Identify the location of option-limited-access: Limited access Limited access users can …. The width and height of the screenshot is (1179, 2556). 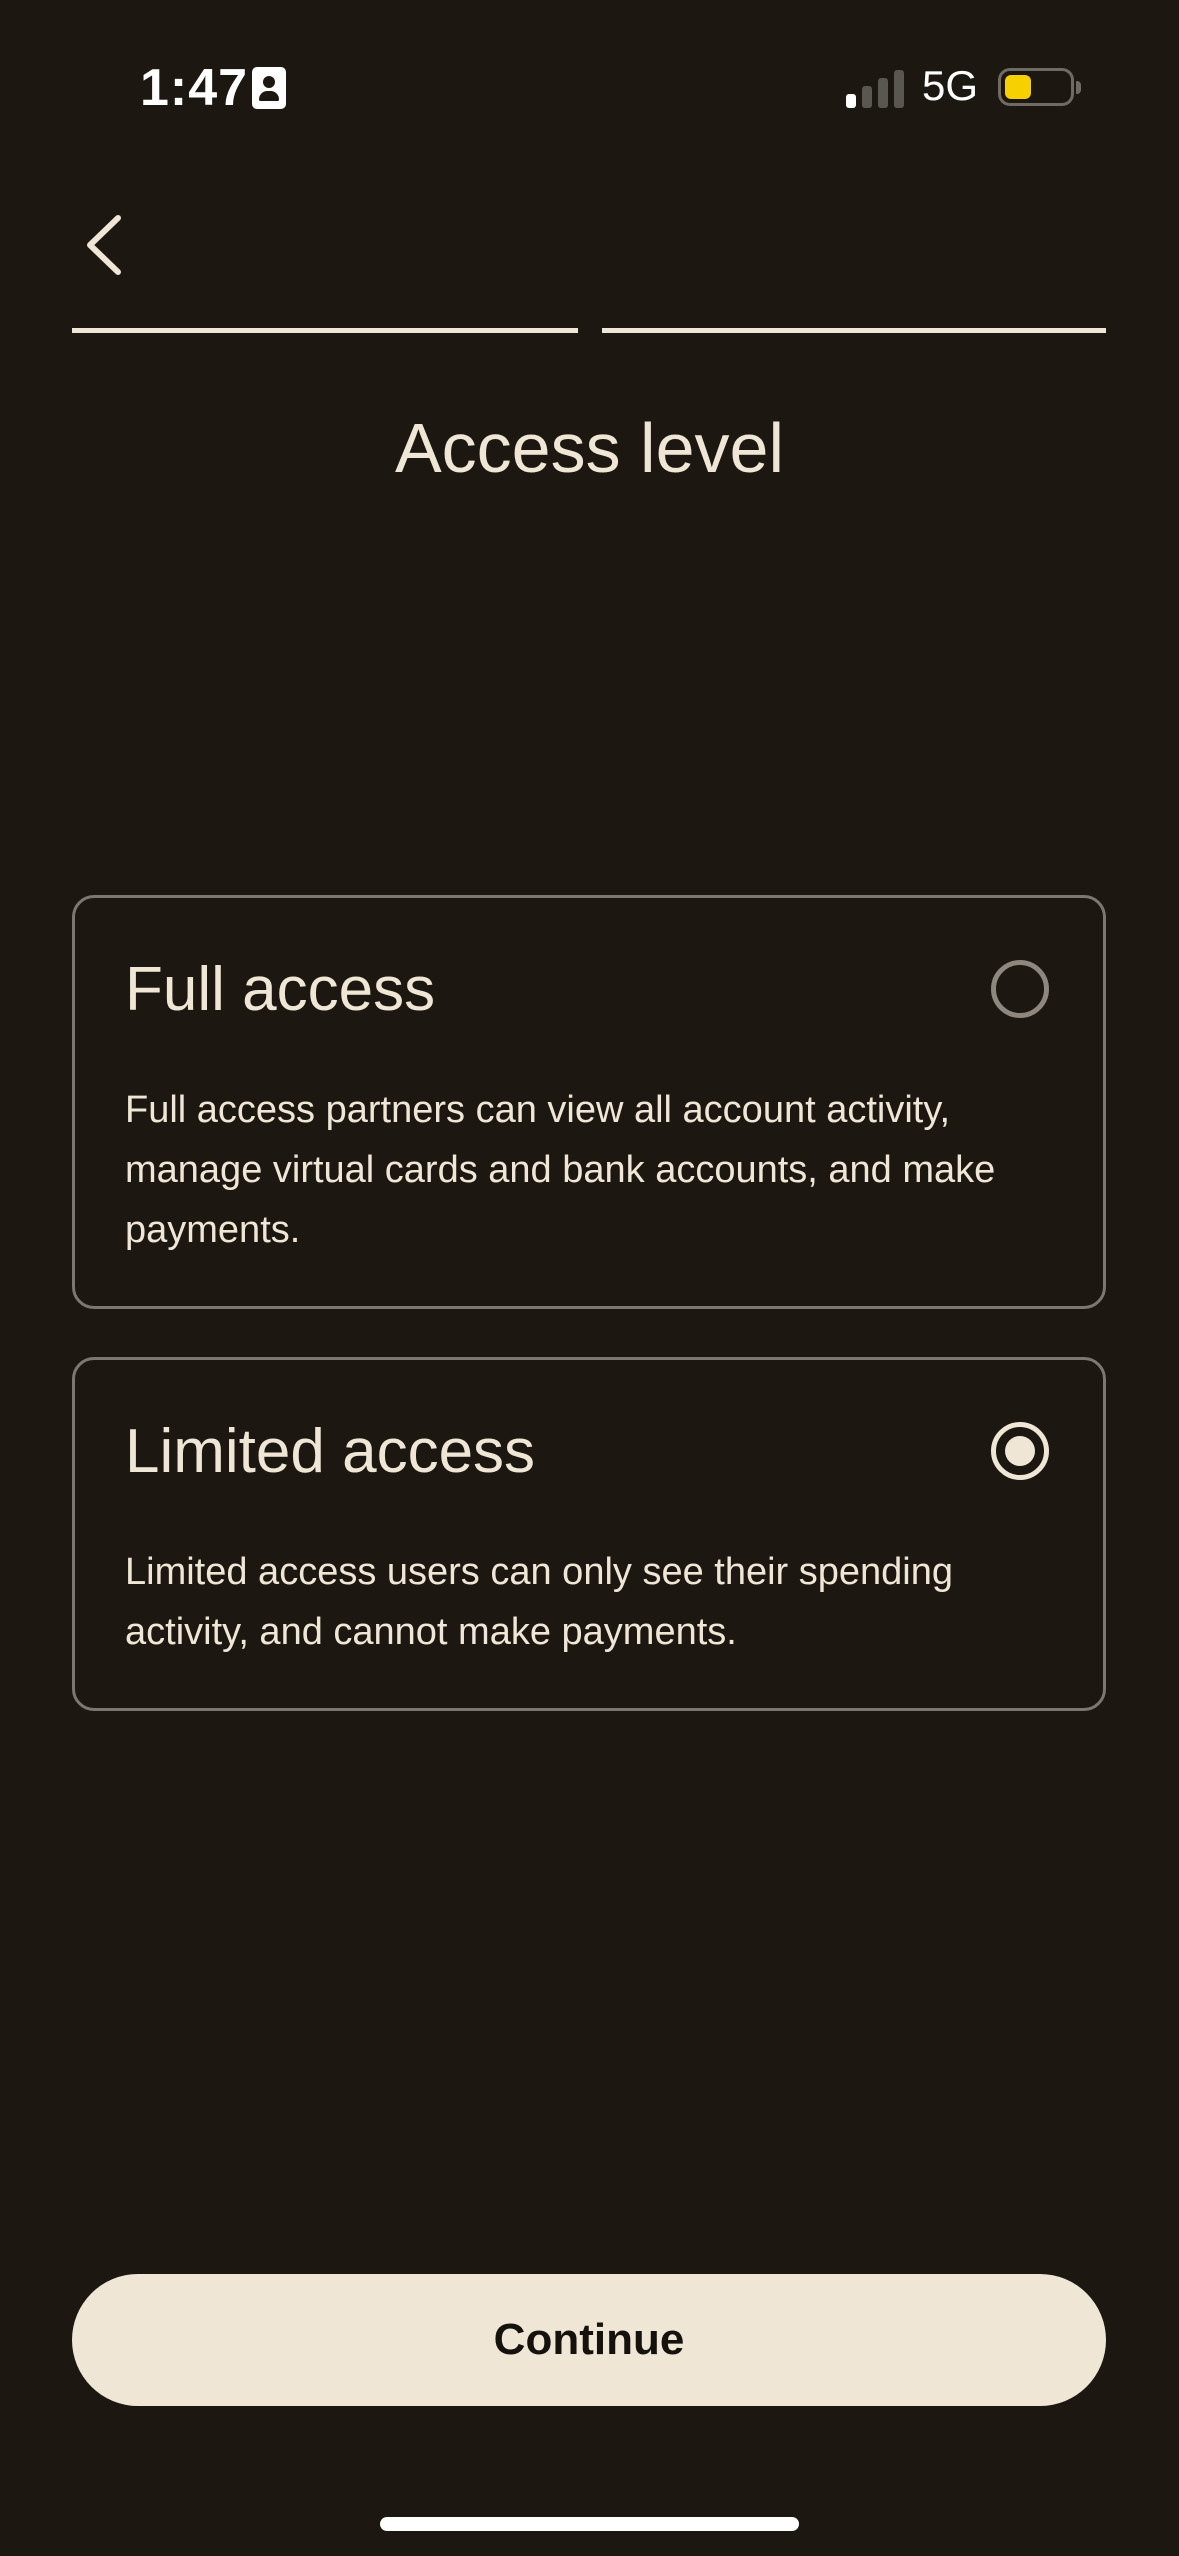
(589, 1534).